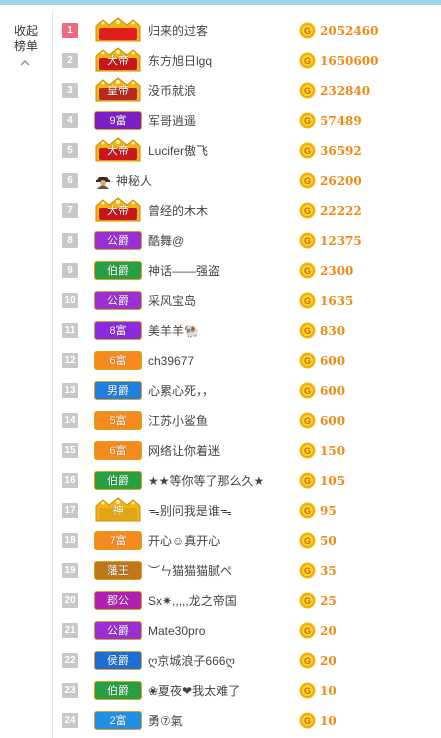 The width and height of the screenshot is (441, 738). What do you see at coordinates (246, 691) in the screenshot?
I see `ranking-row: 23 伯爵 ❀夏夜❤我太难了 G 10` at bounding box center [246, 691].